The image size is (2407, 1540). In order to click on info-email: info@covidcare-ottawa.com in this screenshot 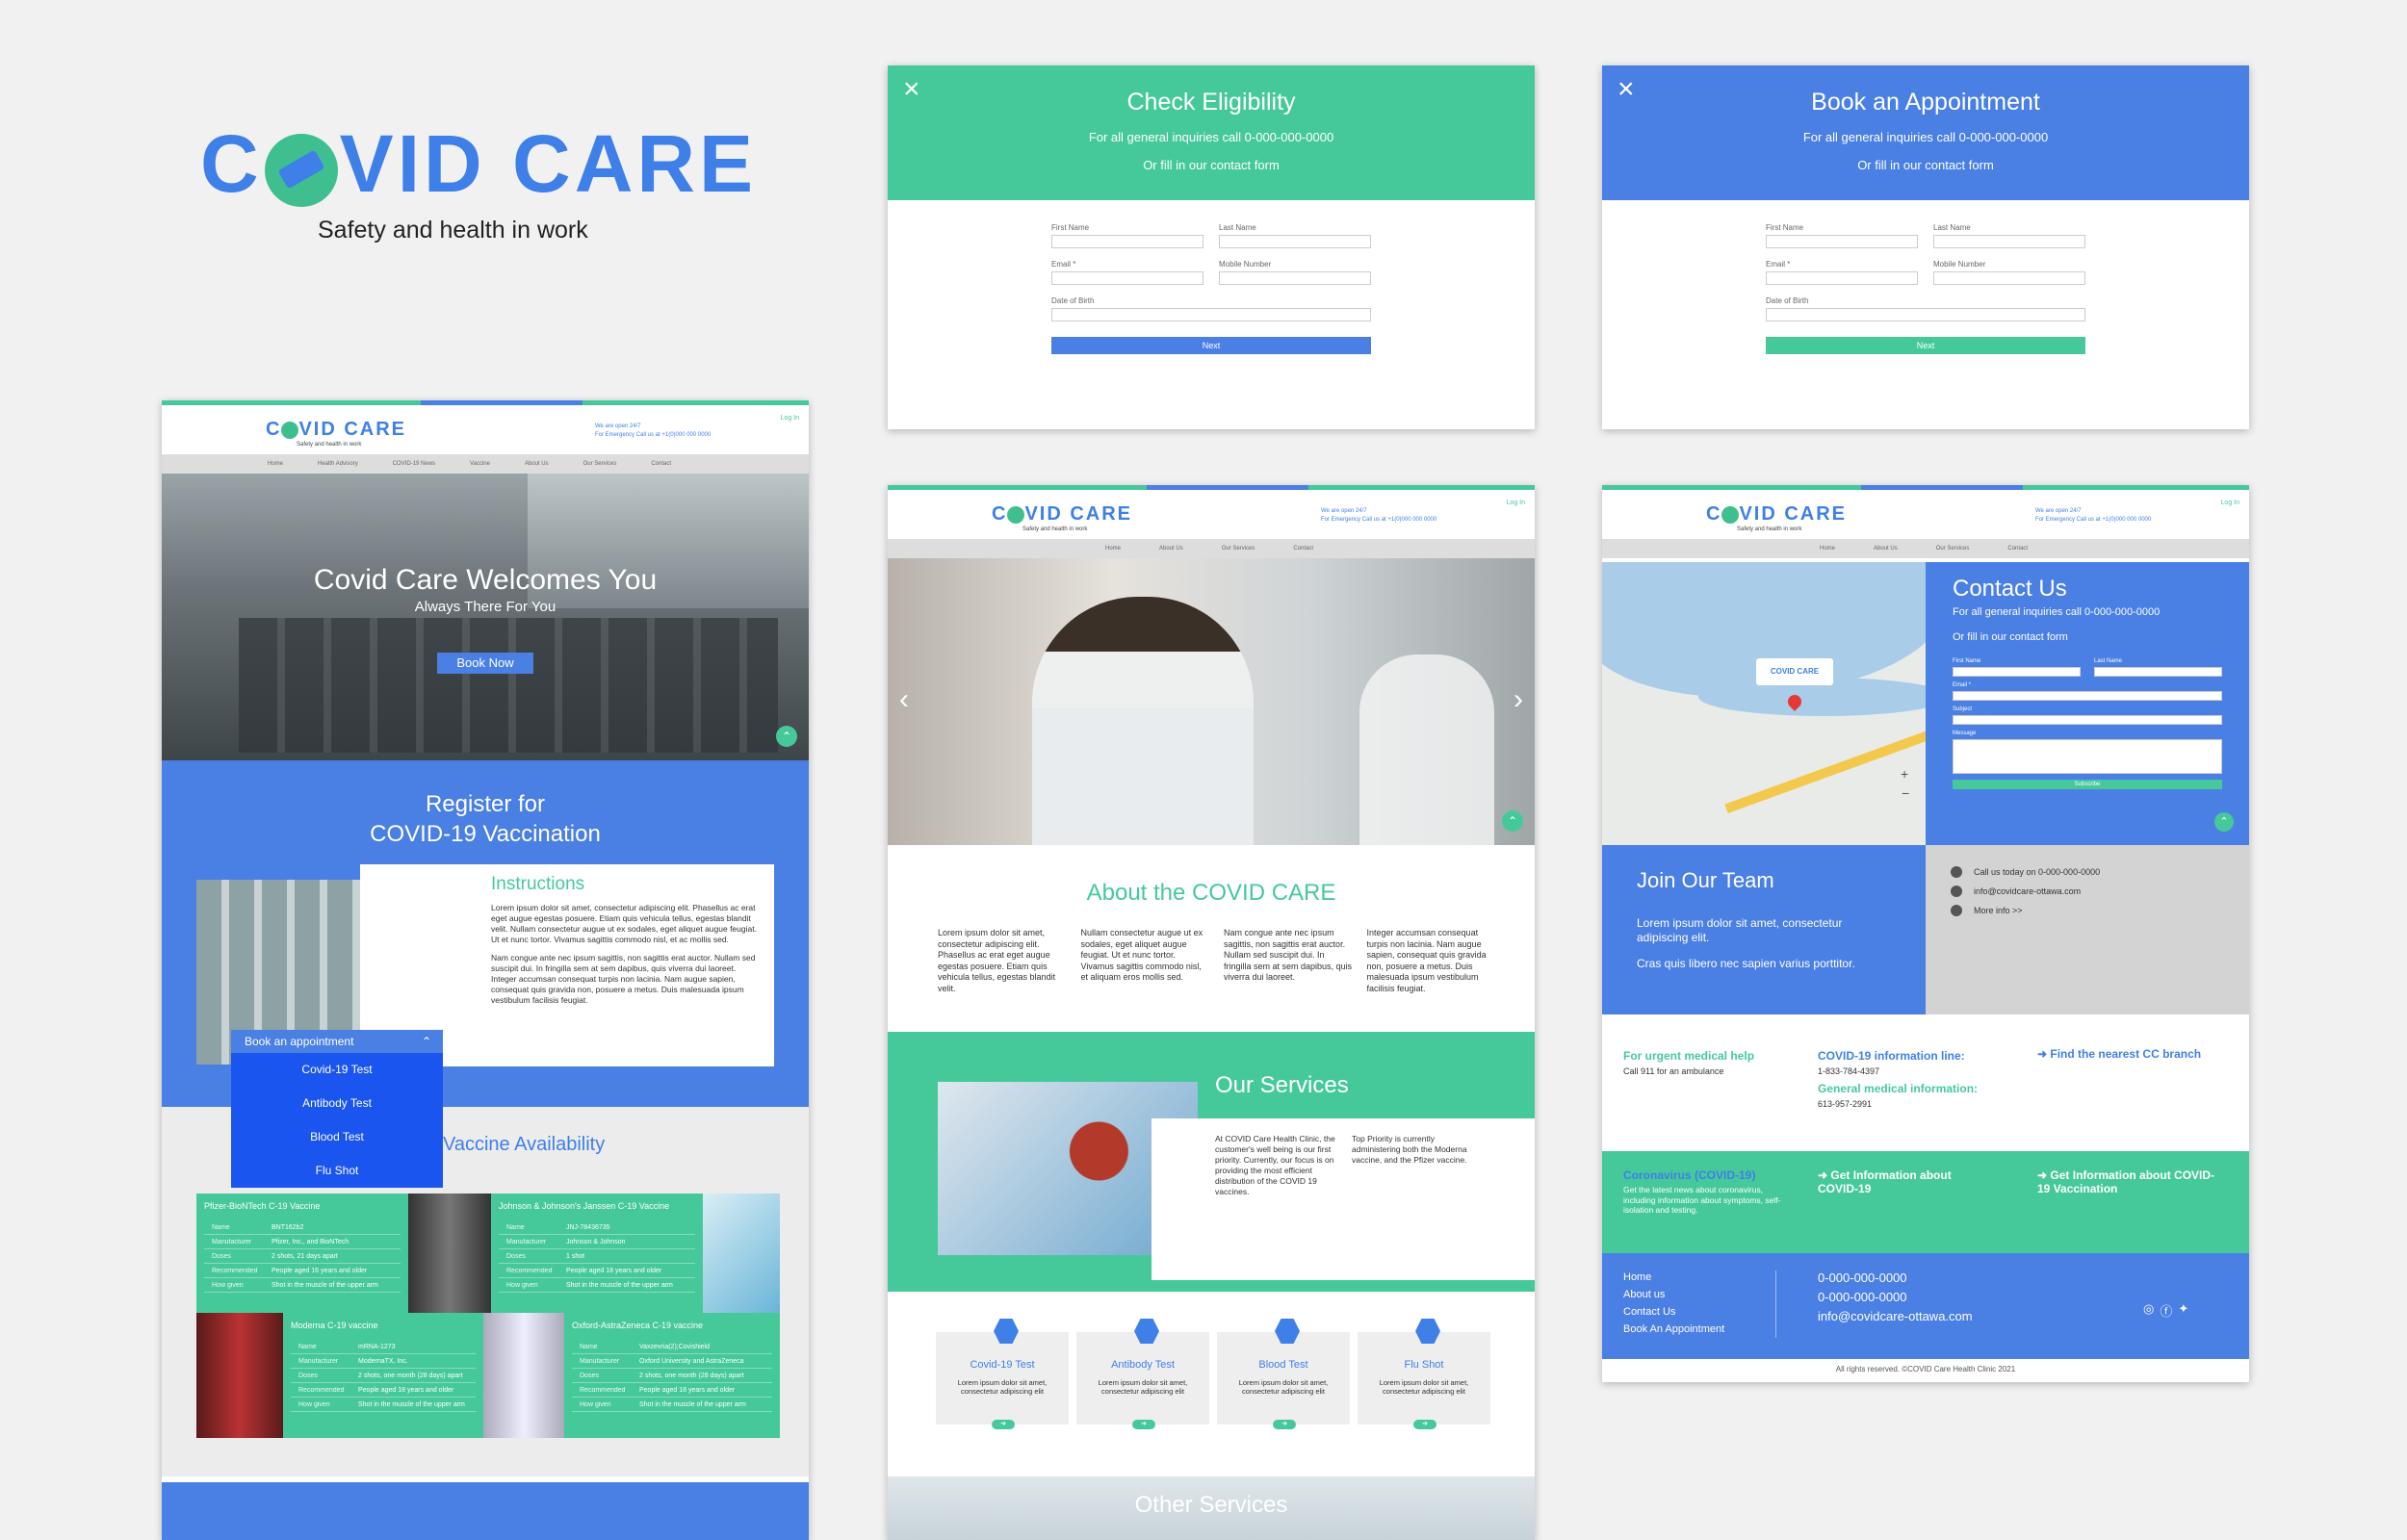, I will do `click(2027, 891)`.